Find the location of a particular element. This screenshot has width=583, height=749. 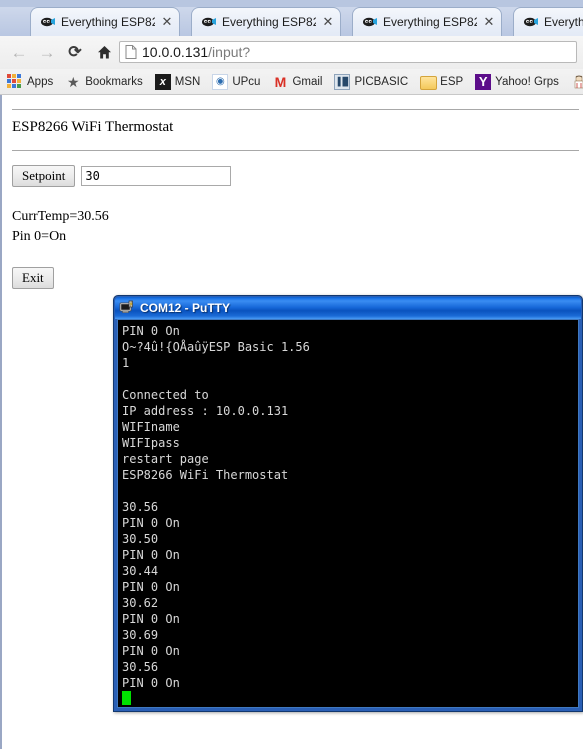

terminal-line: WIFIname is located at coordinates (151, 427).